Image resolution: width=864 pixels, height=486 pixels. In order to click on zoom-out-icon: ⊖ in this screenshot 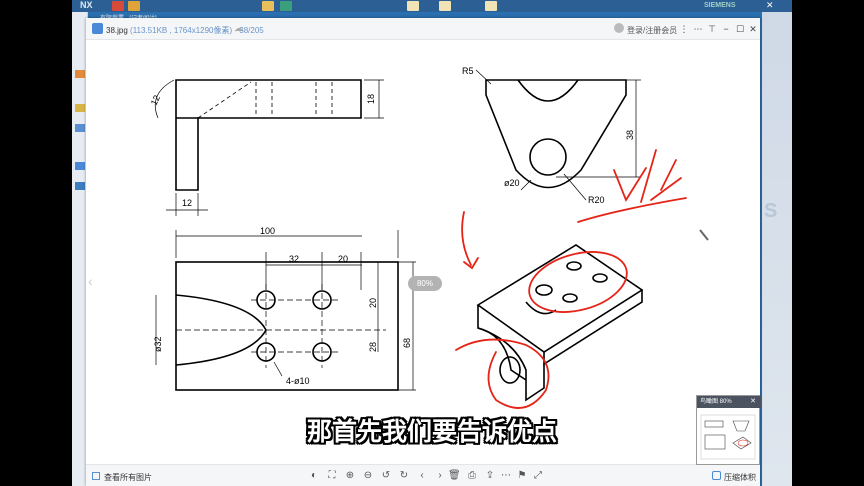, I will do `click(368, 476)`.